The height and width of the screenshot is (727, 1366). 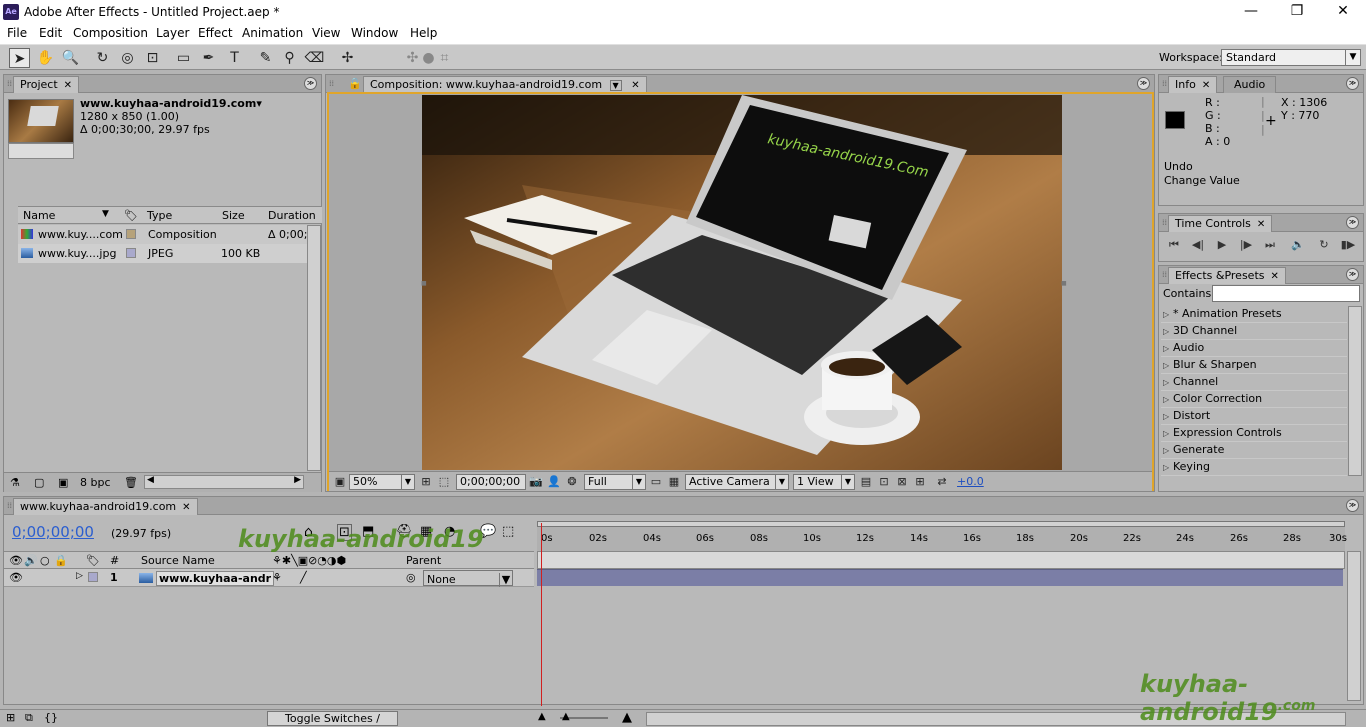 I want to click on ram-preview-icon: ▮▶, so click(x=1348, y=244).